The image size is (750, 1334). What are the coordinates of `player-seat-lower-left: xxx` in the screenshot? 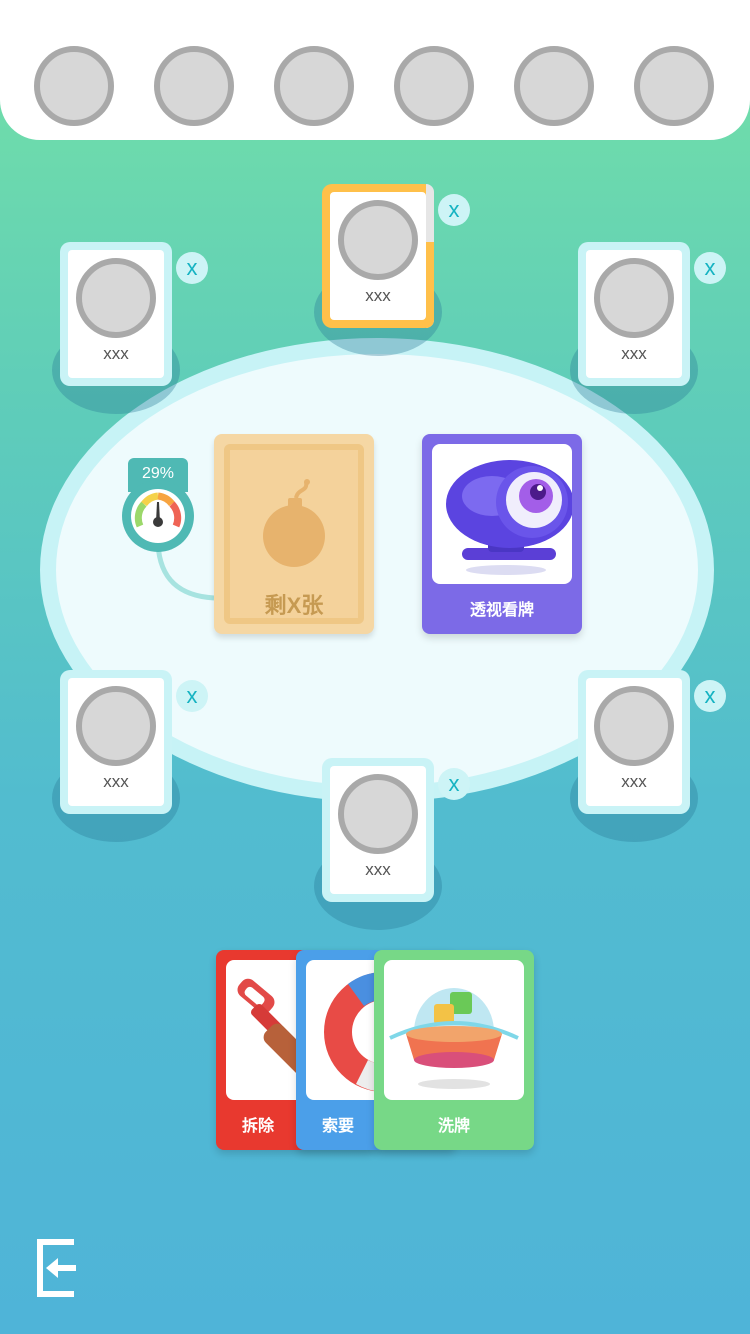 It's located at (116, 756).